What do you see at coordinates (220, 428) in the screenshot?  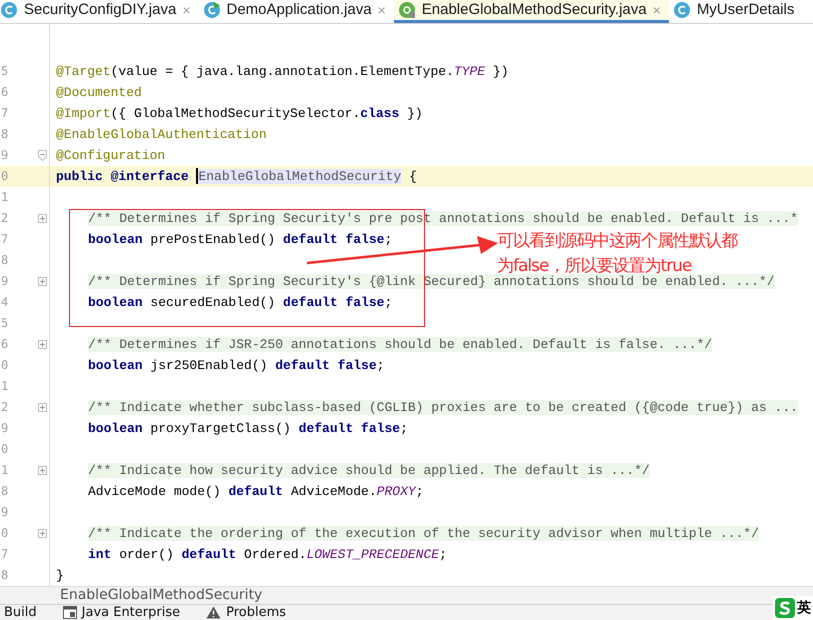 I see `code-token: proxyTargetClass()` at bounding box center [220, 428].